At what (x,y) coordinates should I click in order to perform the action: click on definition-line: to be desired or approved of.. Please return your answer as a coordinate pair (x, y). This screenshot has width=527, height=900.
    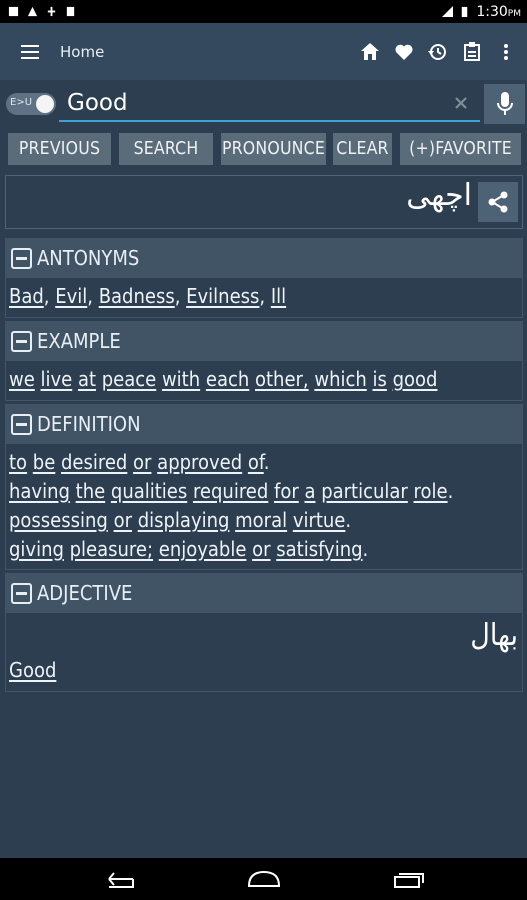
    Looking at the image, I should click on (139, 462).